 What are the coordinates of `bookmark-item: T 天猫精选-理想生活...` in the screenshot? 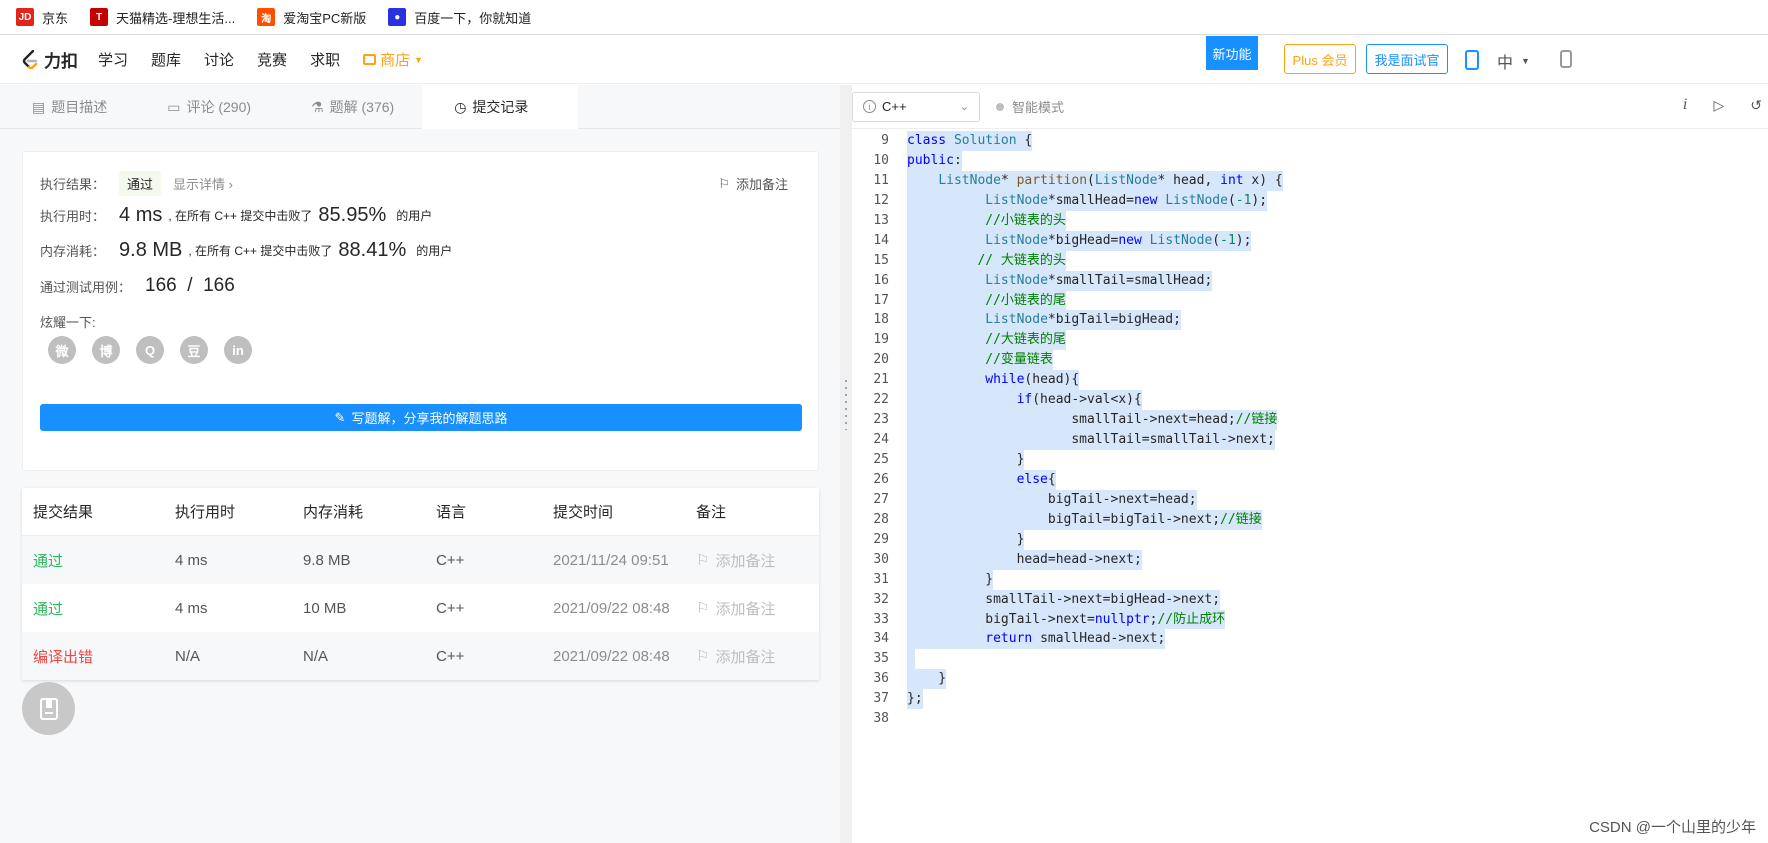 It's located at (162, 17).